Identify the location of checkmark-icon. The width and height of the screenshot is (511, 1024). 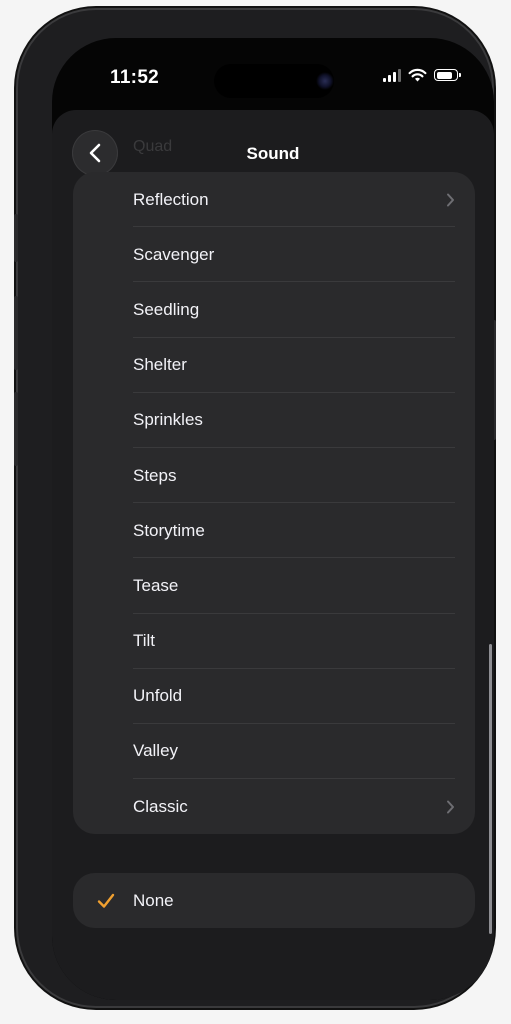
(106, 900).